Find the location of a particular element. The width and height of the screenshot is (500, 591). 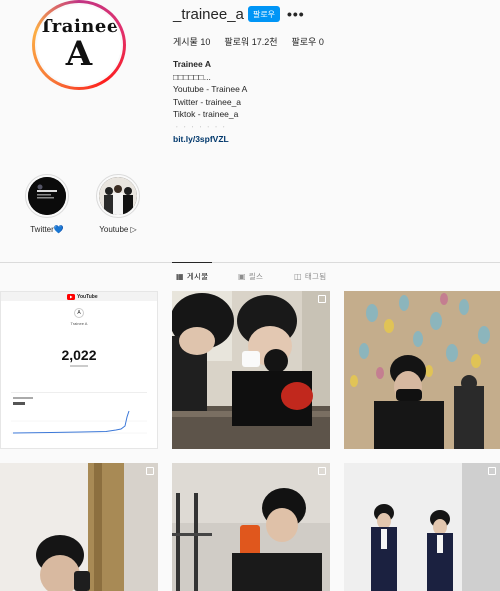

highlight-twitter: Twitter💙 is located at coordinates (47, 204).